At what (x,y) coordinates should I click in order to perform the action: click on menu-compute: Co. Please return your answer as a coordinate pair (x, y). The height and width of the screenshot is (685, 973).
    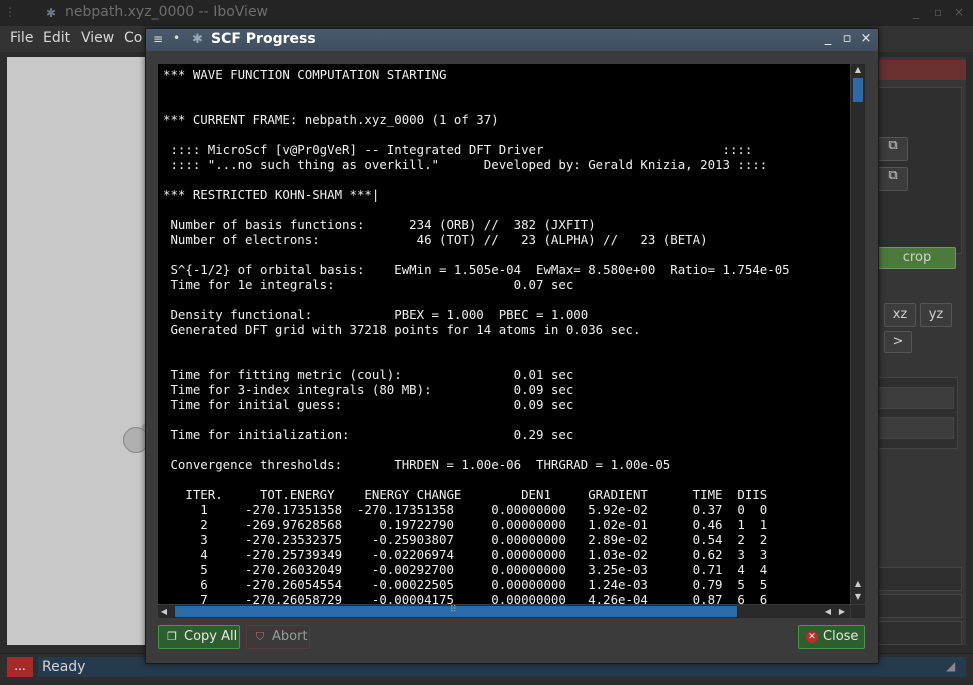
    Looking at the image, I should click on (133, 38).